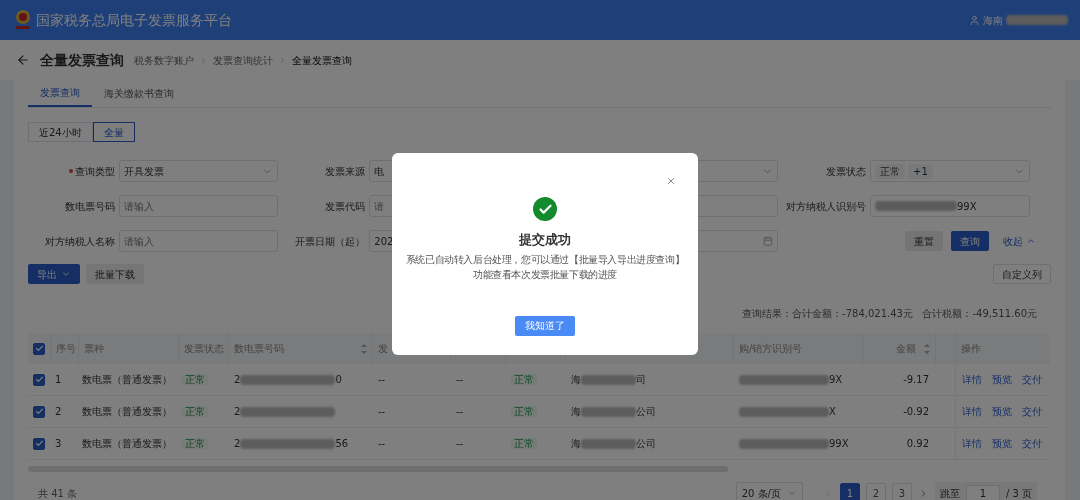  I want to click on close-icon, so click(671, 181).